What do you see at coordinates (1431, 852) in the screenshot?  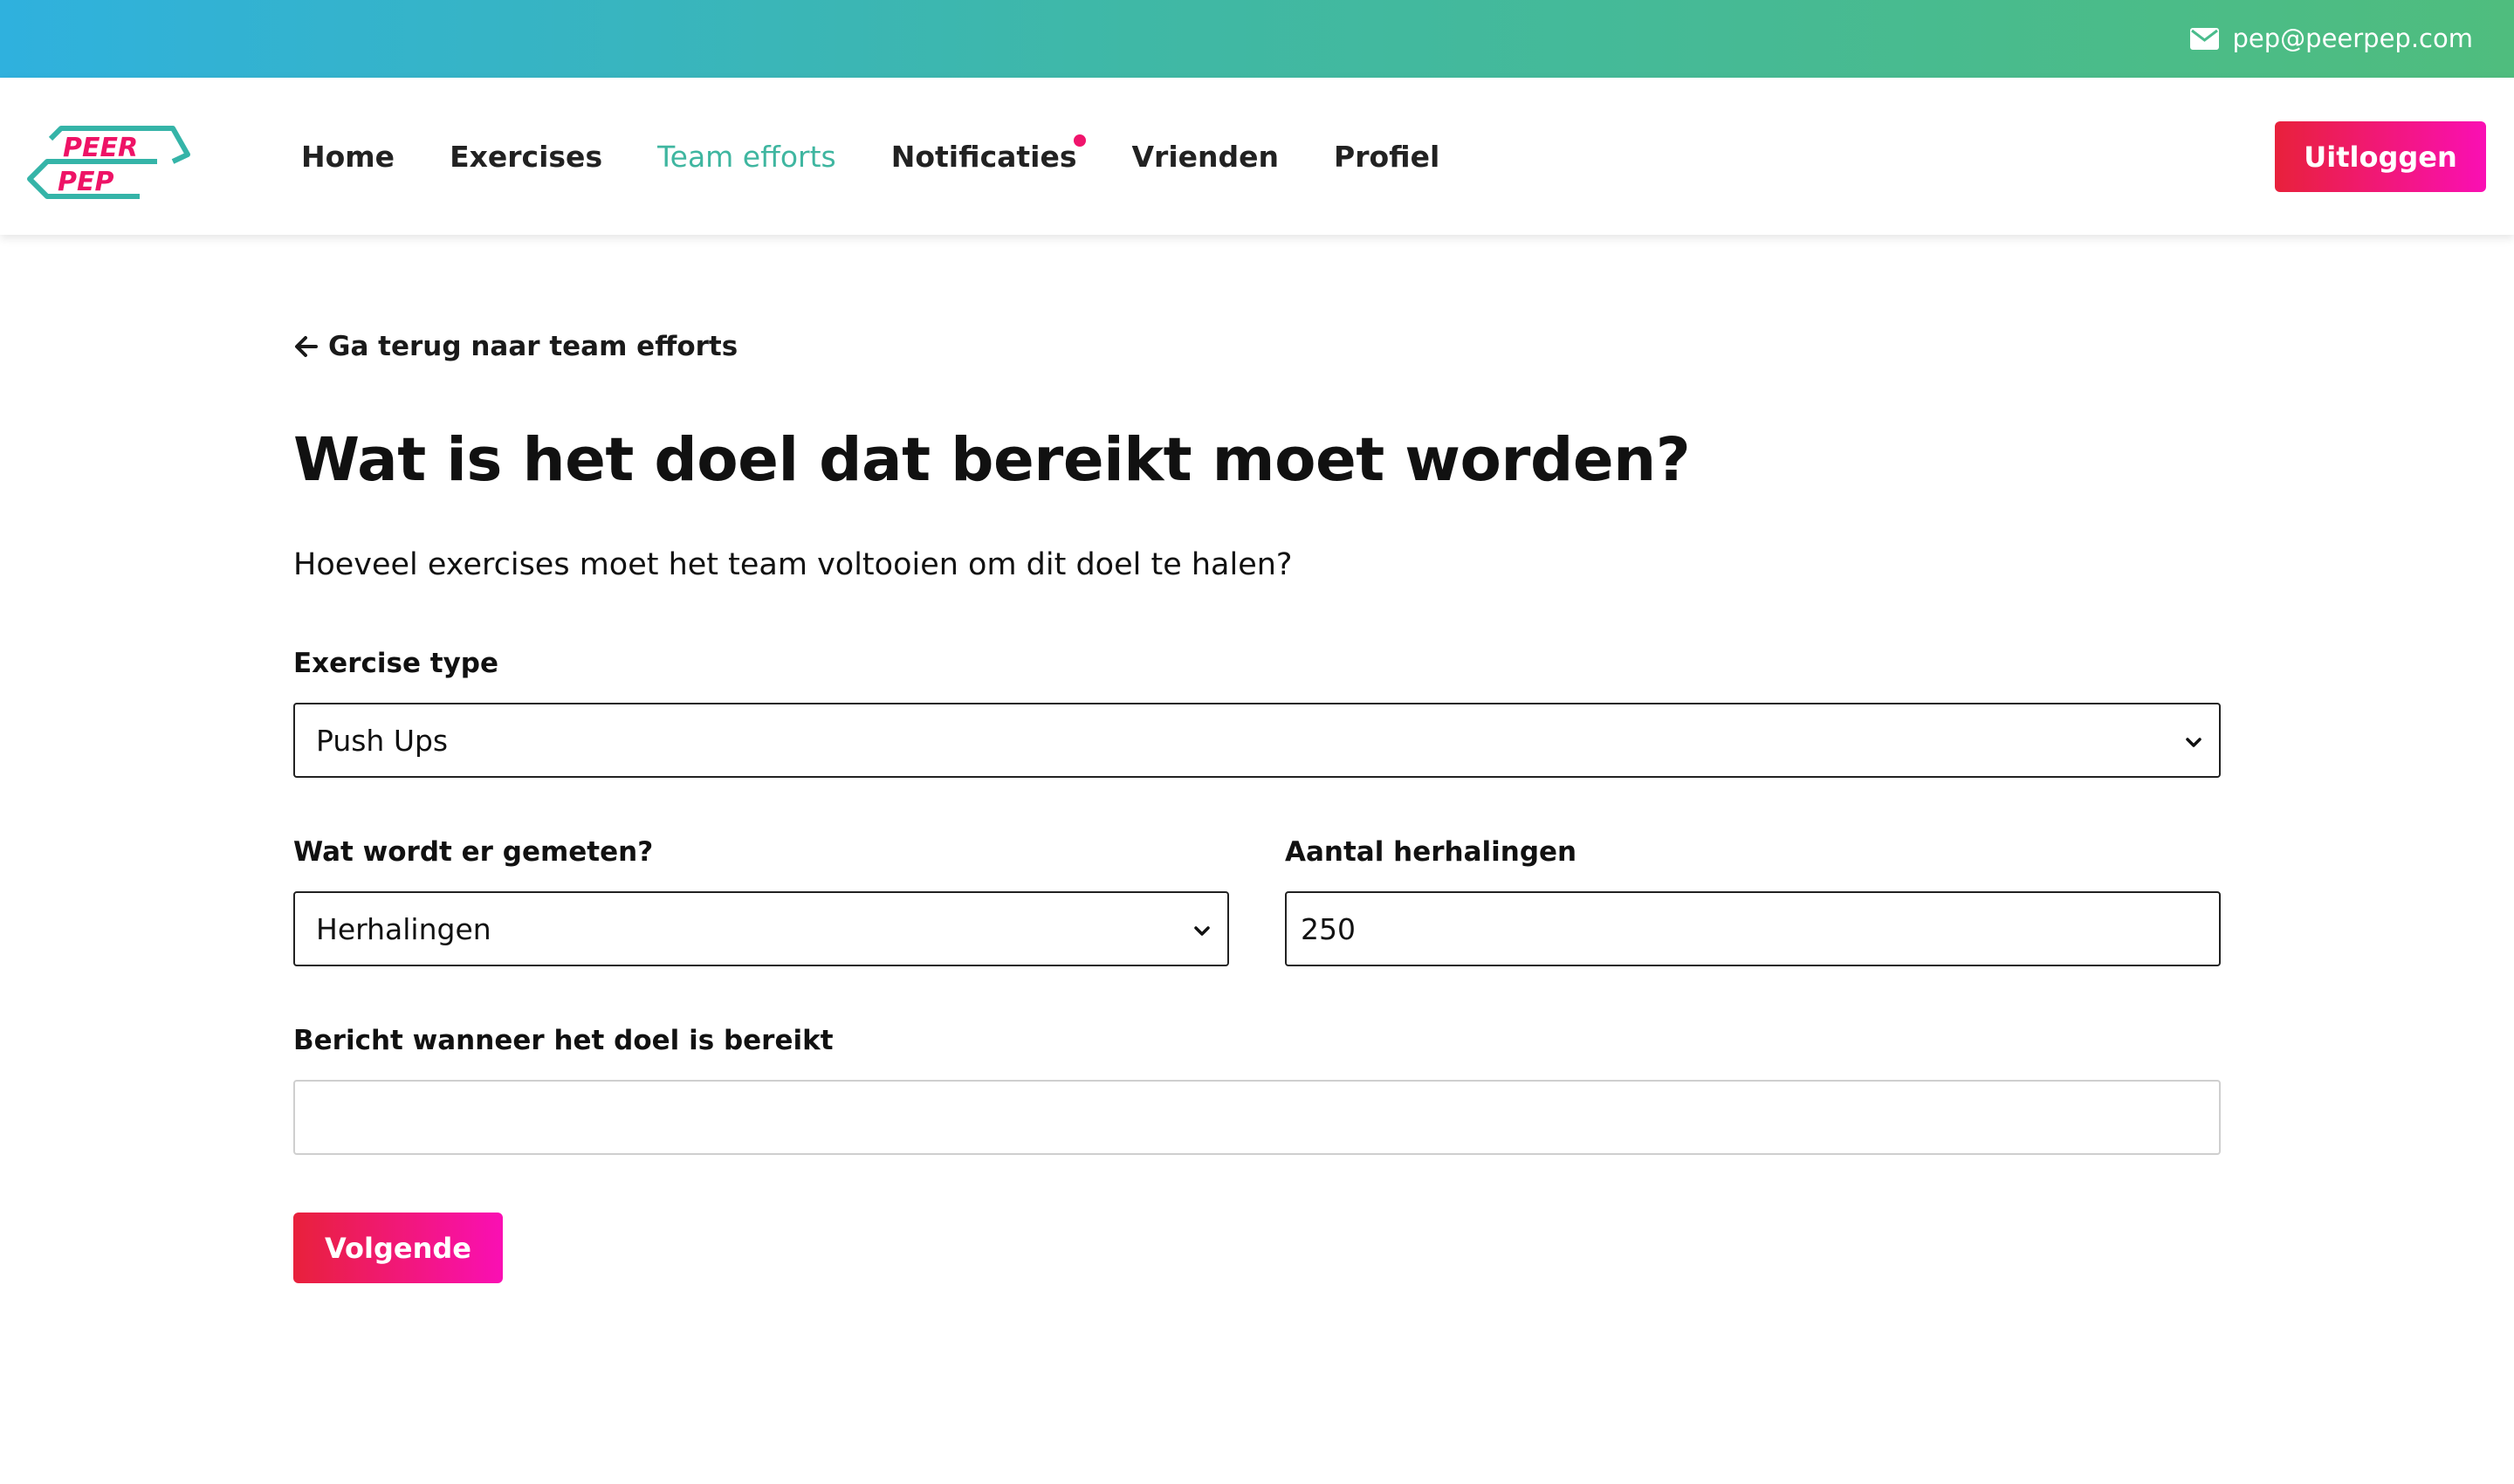 I see `repetitions-label: Aantal herhalingen` at bounding box center [1431, 852].